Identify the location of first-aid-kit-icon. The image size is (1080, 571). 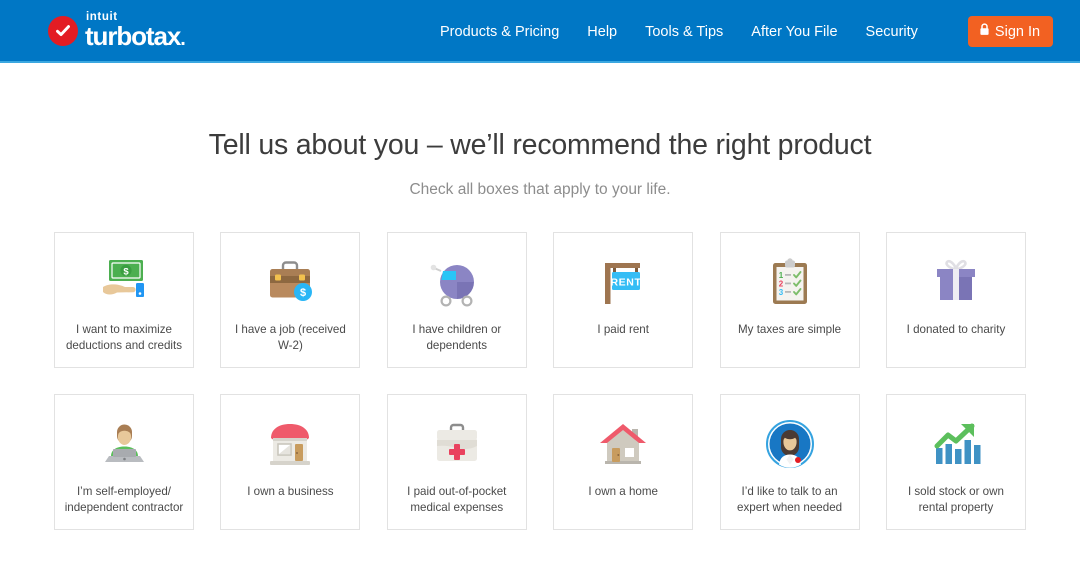
(457, 444).